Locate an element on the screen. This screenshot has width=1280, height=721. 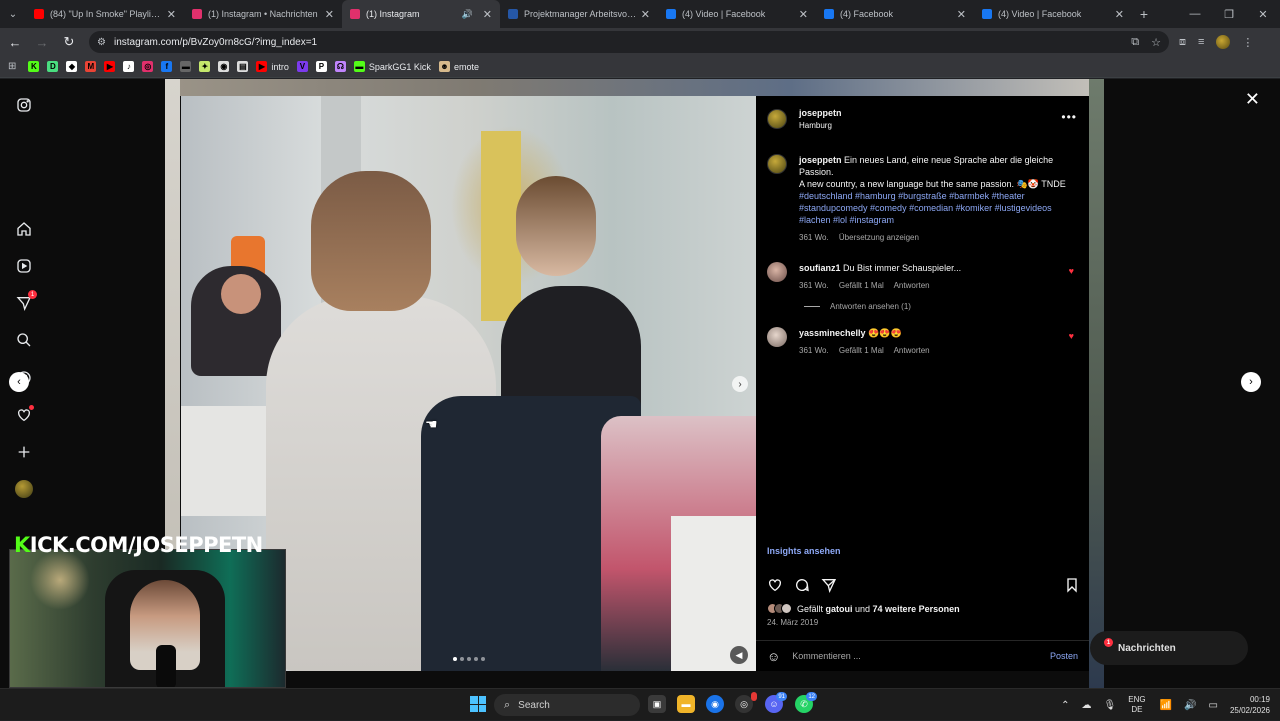
likes-others: 74 weitere Personen is located at coordinates (916, 609).